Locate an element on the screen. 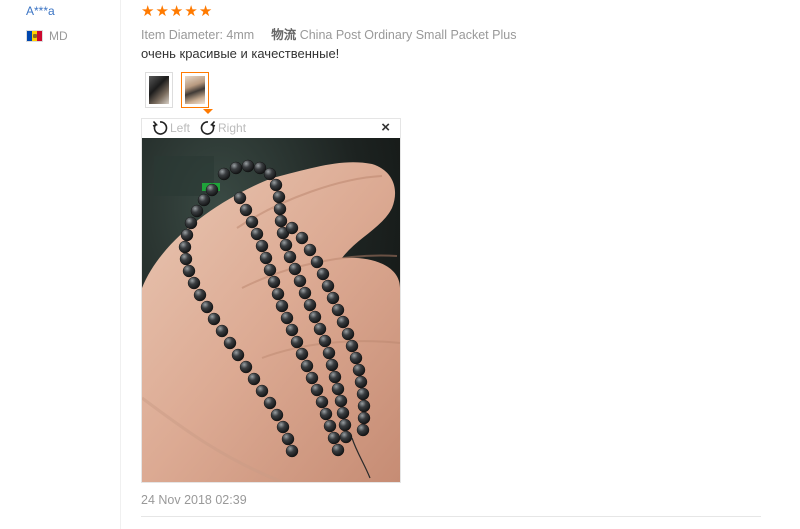 The image size is (800, 529). rotate-right-button: Right is located at coordinates (223, 128).